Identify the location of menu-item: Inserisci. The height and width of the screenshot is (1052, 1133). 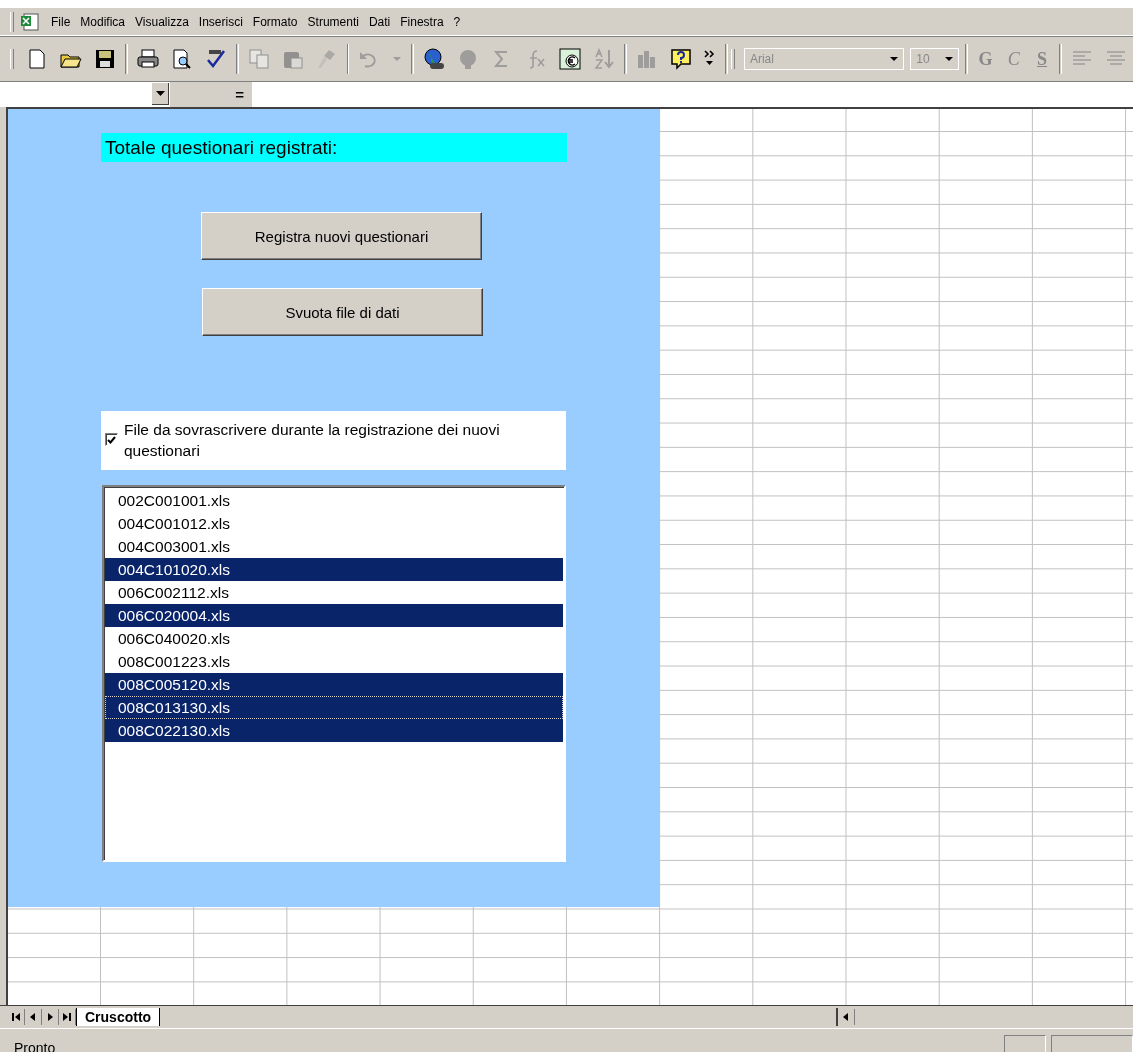
(220, 21).